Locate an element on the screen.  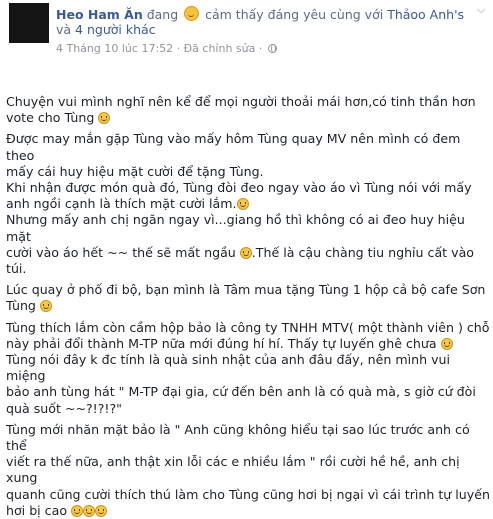
tagged-friend-link: Thảoo Anh's is located at coordinates (425, 14).